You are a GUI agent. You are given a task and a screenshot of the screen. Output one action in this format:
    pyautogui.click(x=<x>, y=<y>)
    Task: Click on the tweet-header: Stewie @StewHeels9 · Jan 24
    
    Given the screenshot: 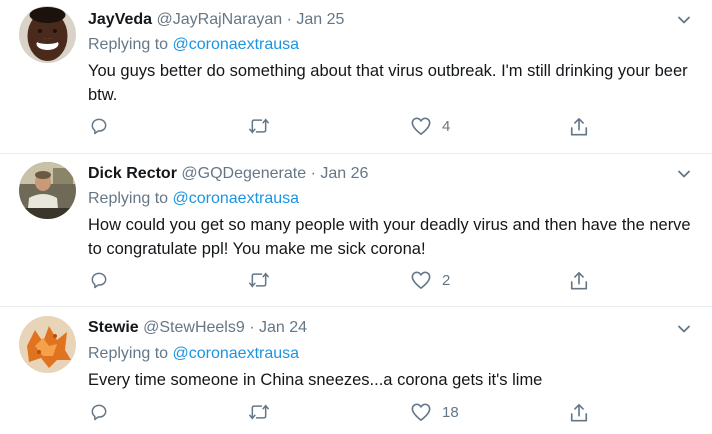 What is the action you would take?
    pyautogui.click(x=197, y=328)
    